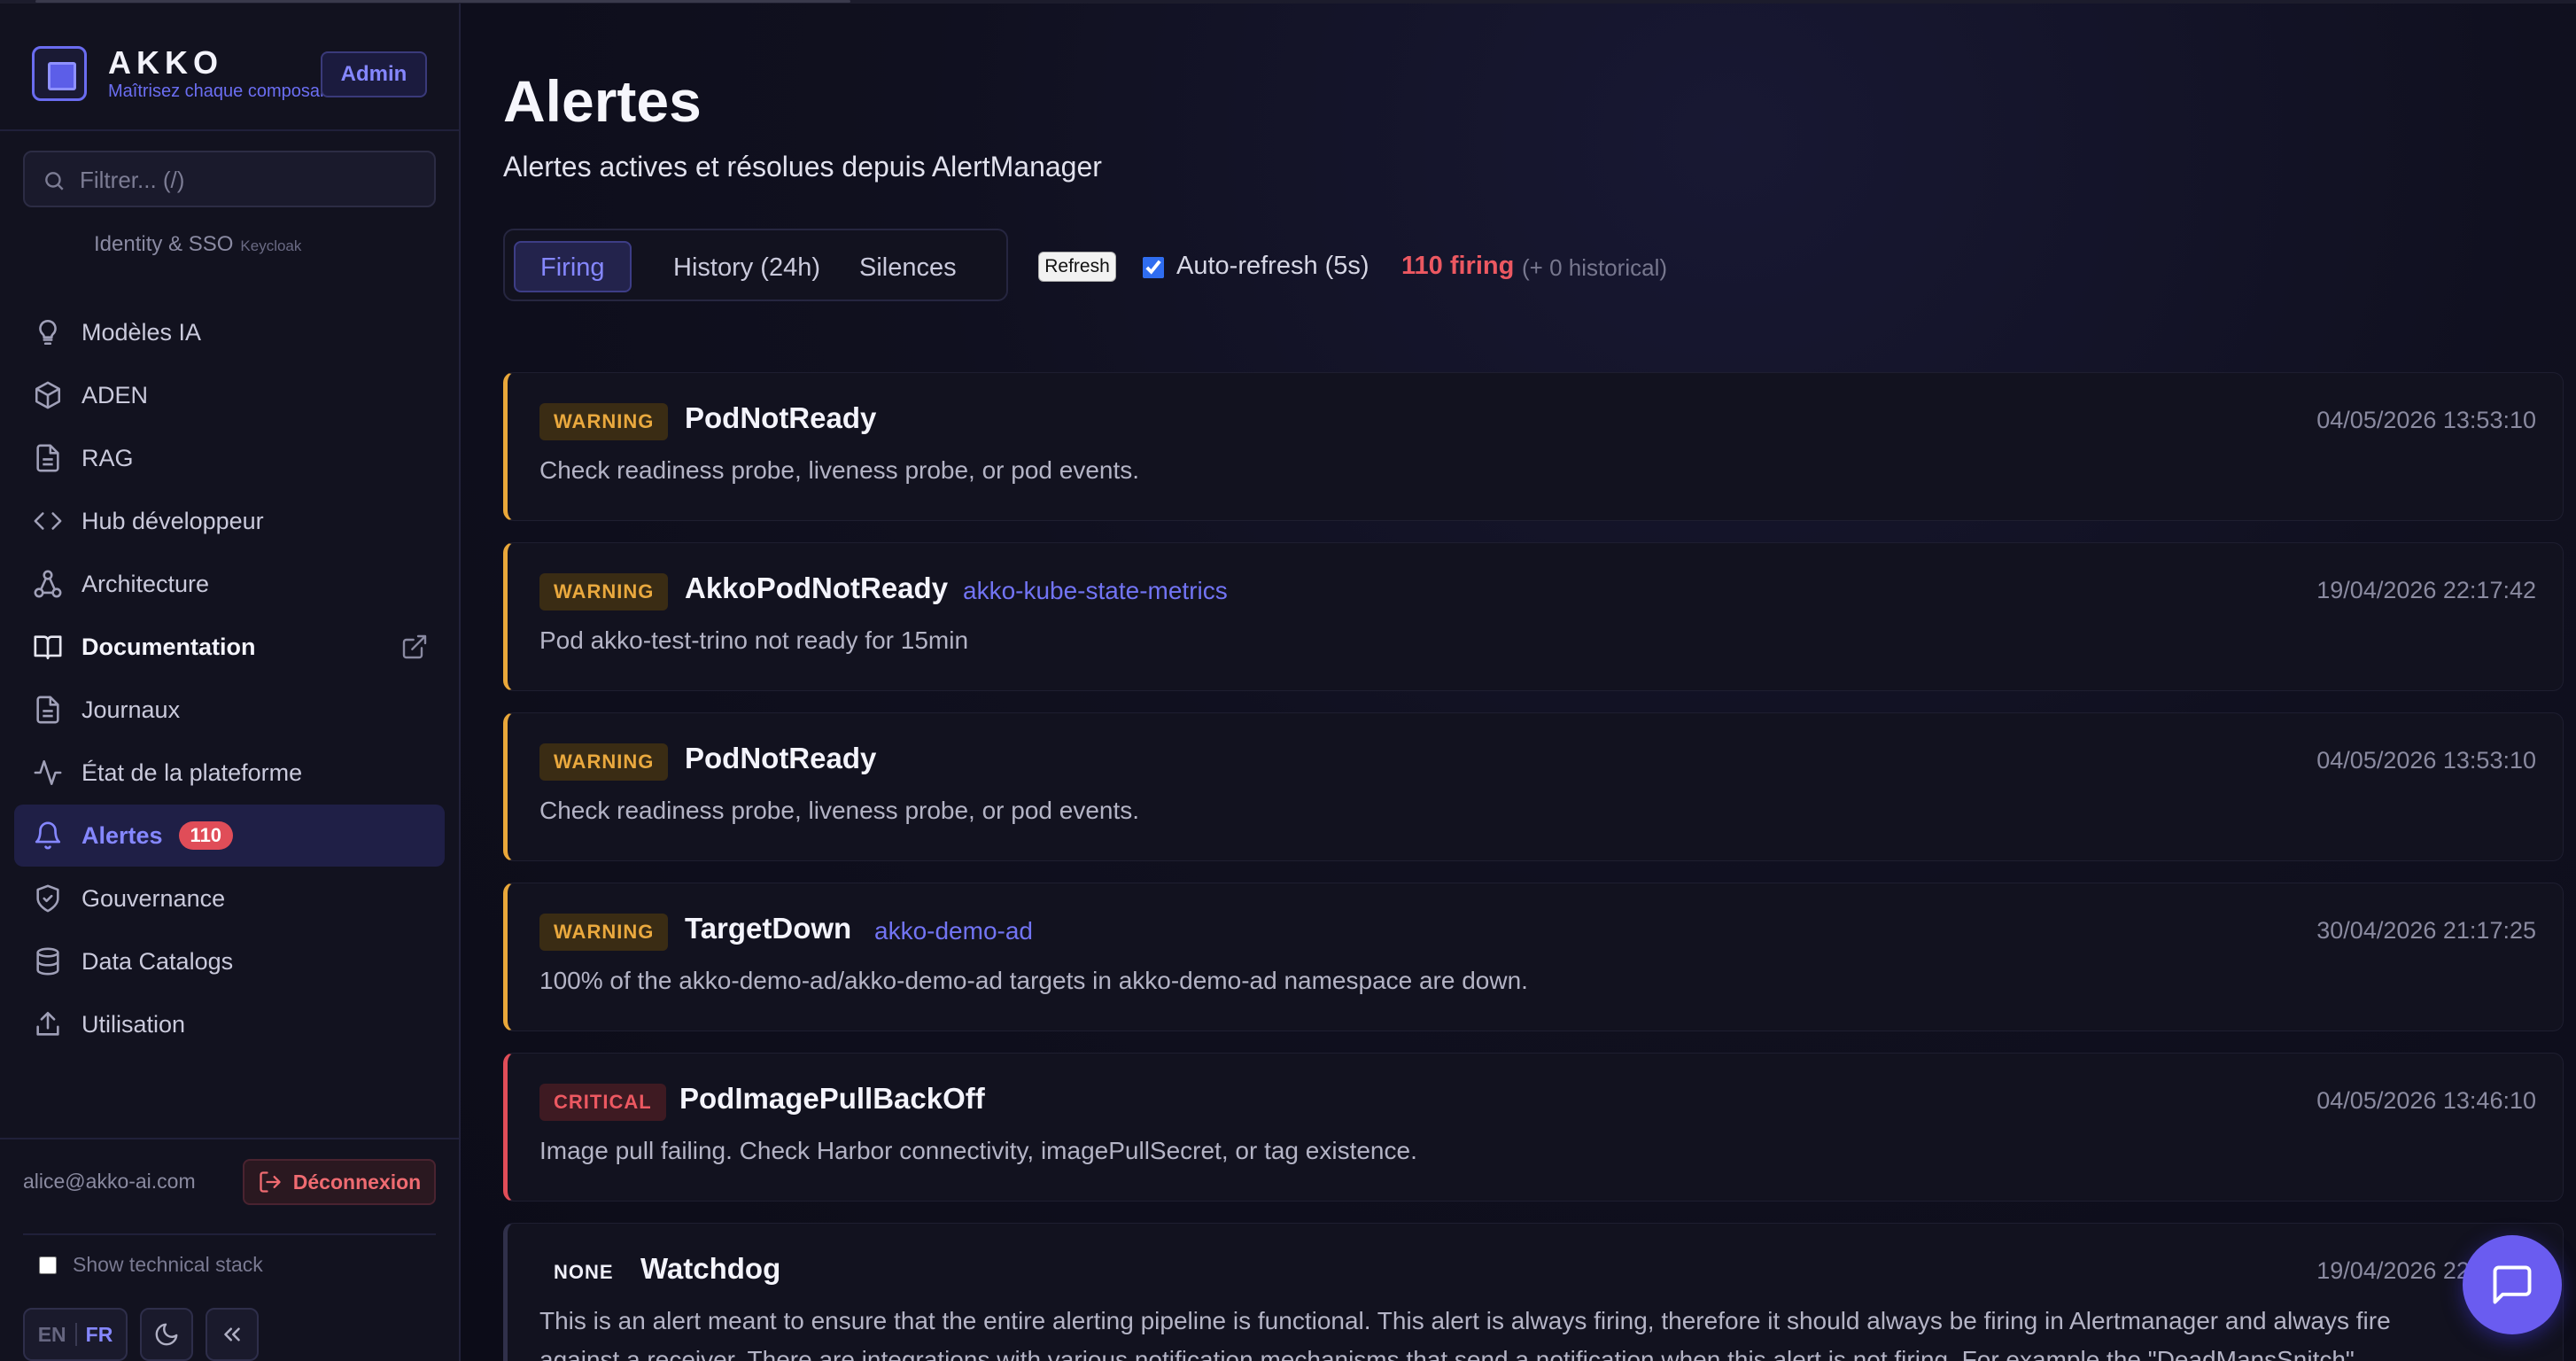 The width and height of the screenshot is (2576, 1361). What do you see at coordinates (1095, 591) in the screenshot?
I see `alert-job-link: akko-kube-state-metrics` at bounding box center [1095, 591].